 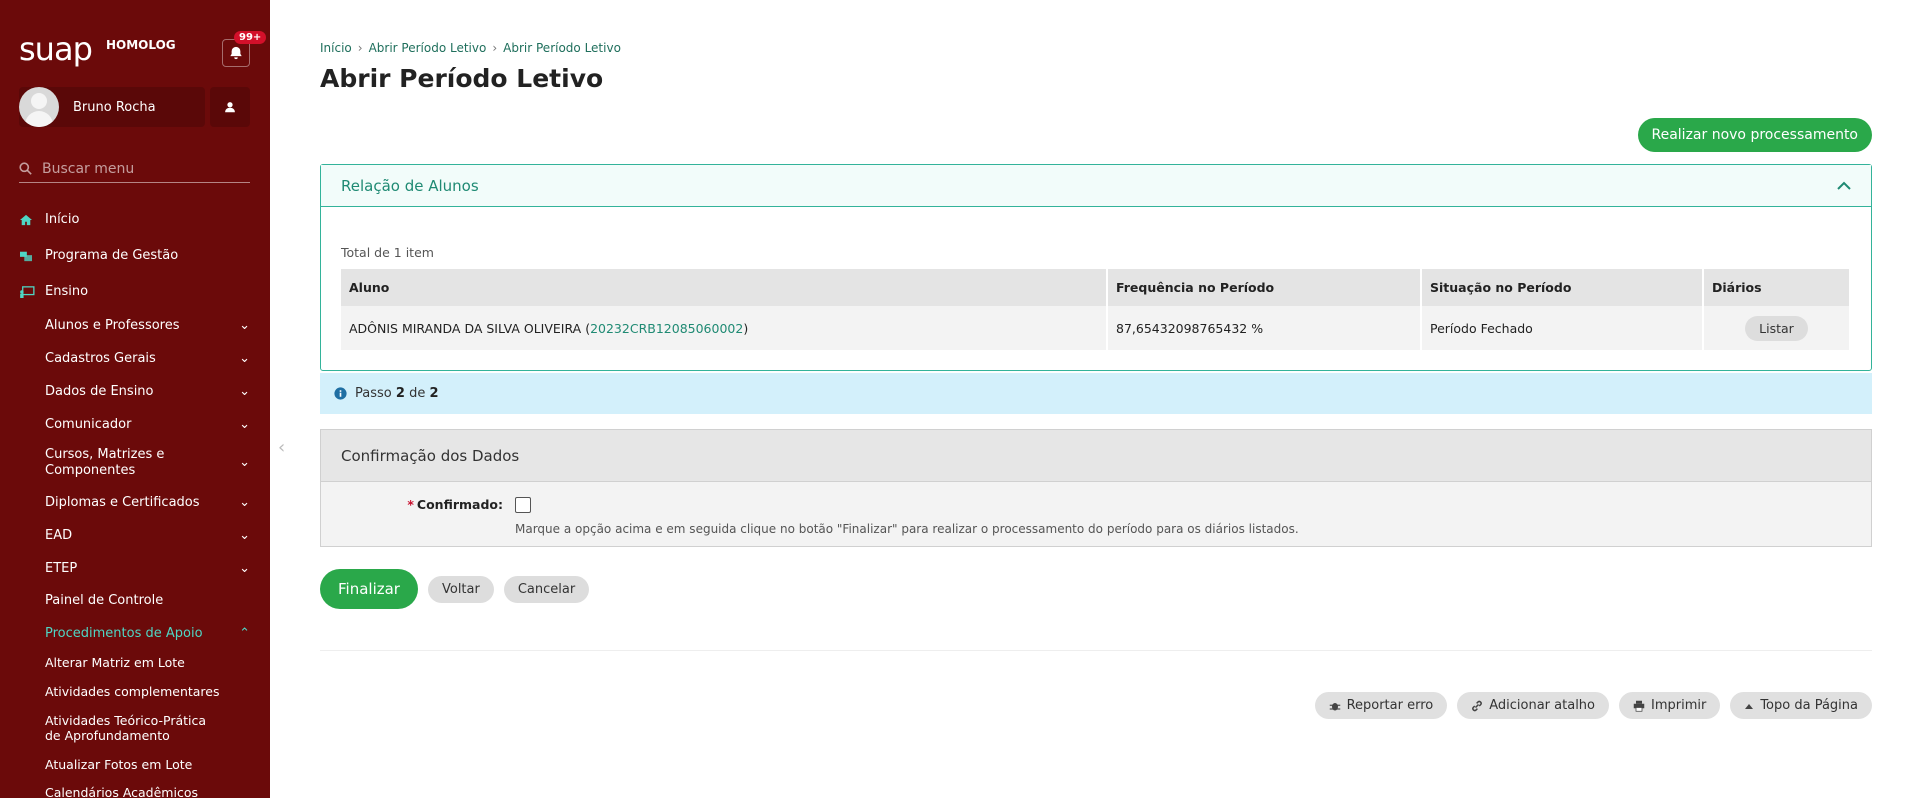 What do you see at coordinates (236, 53) in the screenshot?
I see `bell-icon` at bounding box center [236, 53].